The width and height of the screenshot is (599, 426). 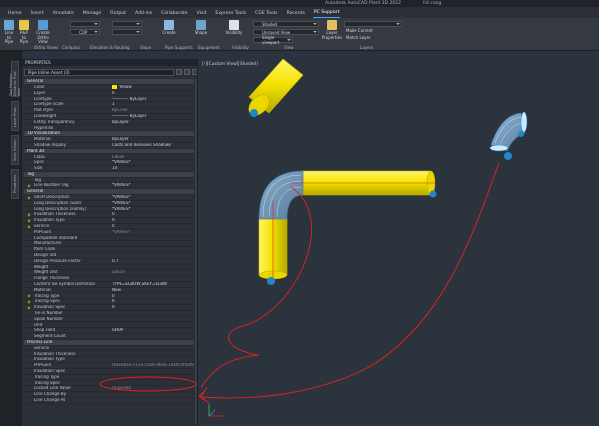 I want to click on property-value: Yellow, so click(x=152, y=87).